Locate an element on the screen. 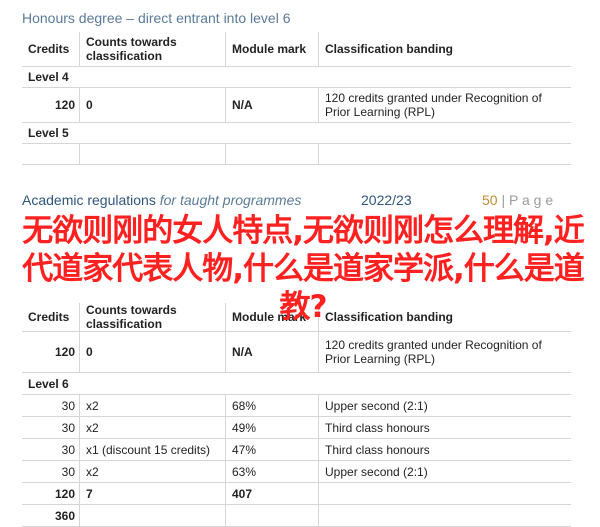  table-row: 30 x2 68% Upper second (2:1) is located at coordinates (296, 405).